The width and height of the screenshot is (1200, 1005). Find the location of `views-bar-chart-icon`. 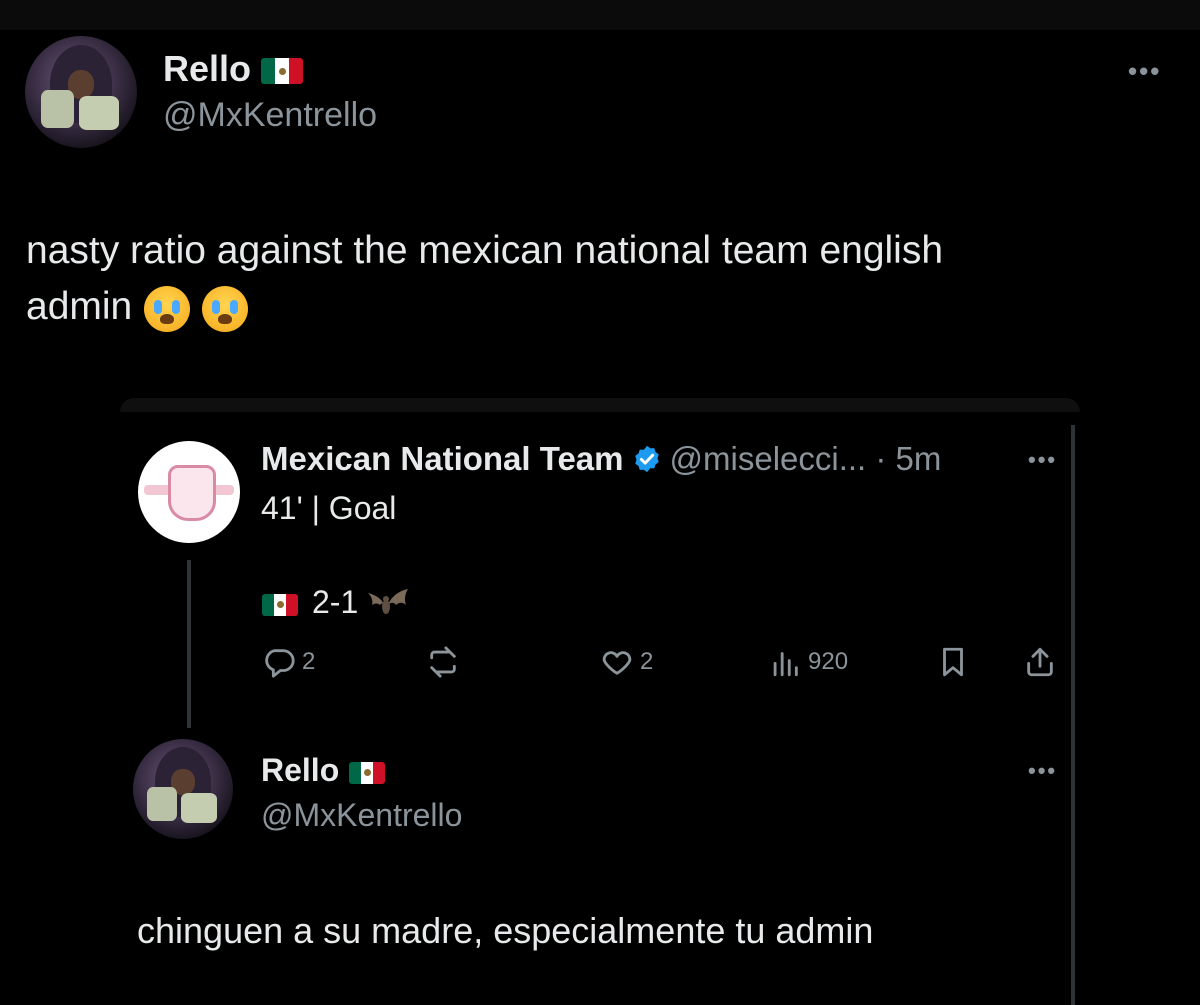

views-bar-chart-icon is located at coordinates (785, 664).